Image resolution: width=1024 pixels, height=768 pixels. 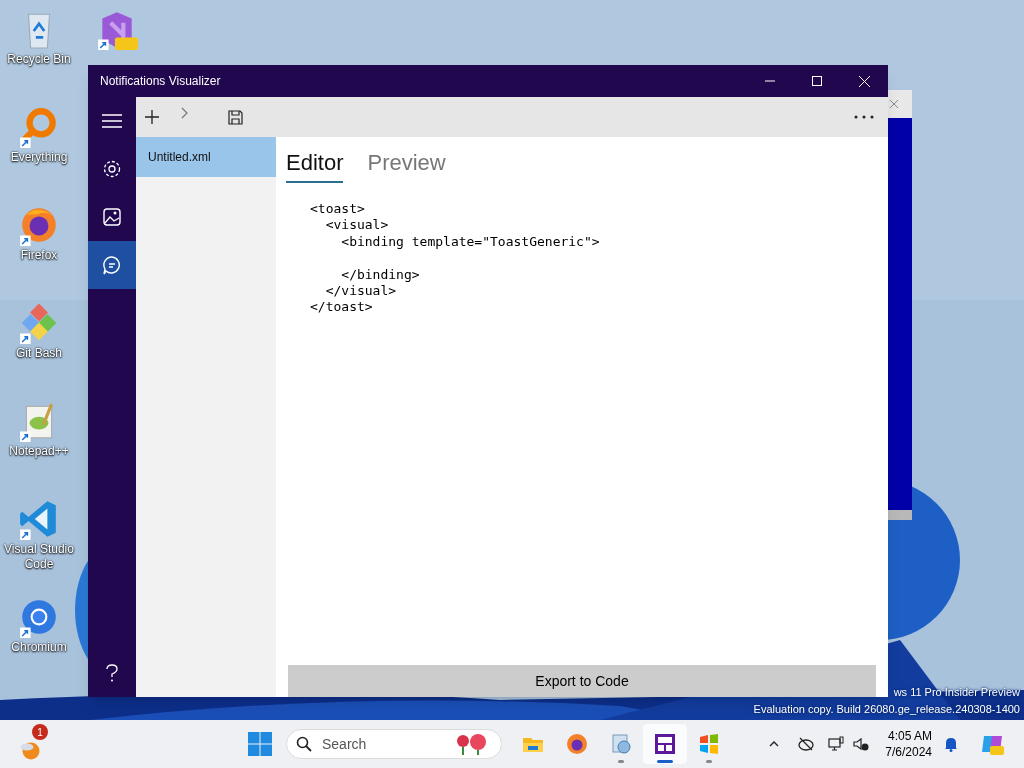 What do you see at coordinates (806, 744) in the screenshot?
I see `cloud-off-icon` at bounding box center [806, 744].